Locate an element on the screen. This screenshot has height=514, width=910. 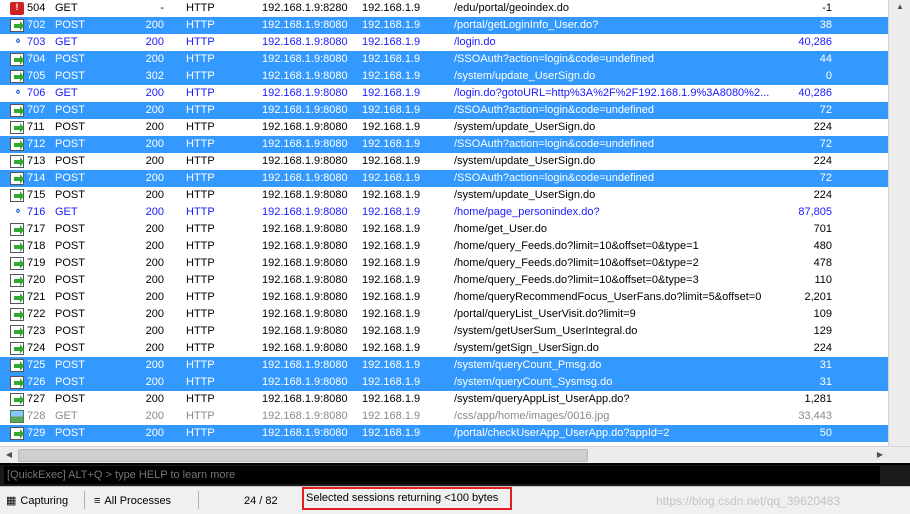
session-number: 716 is located at coordinates (36, 212).